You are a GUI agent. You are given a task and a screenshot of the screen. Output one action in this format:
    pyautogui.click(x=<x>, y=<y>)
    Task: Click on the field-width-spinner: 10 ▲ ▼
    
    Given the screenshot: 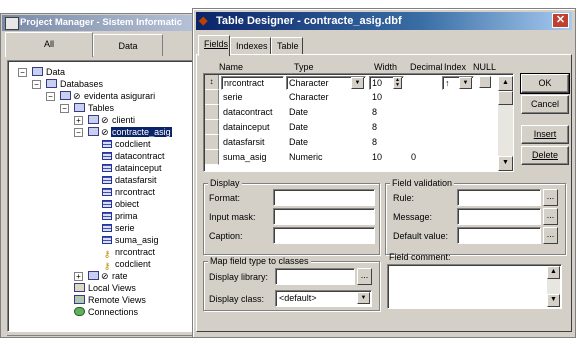 What is the action you would take?
    pyautogui.click(x=386, y=83)
    